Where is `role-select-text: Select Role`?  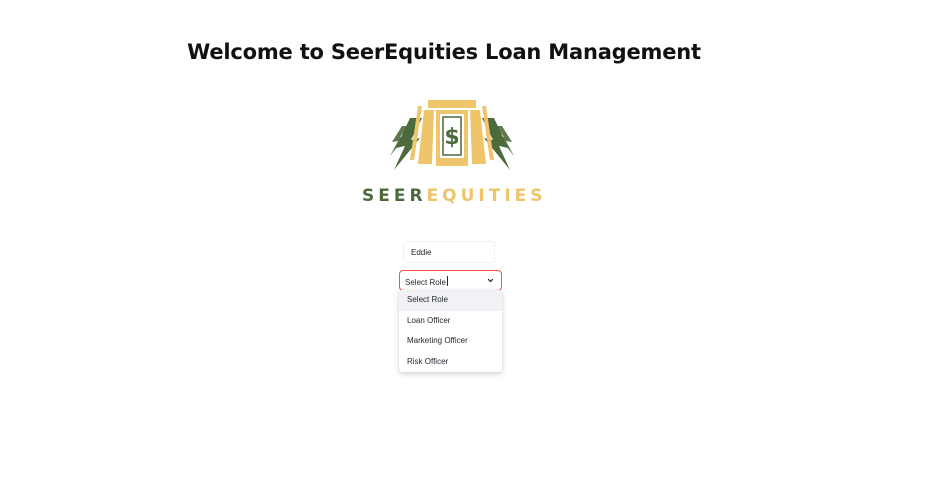 role-select-text: Select Role is located at coordinates (425, 282).